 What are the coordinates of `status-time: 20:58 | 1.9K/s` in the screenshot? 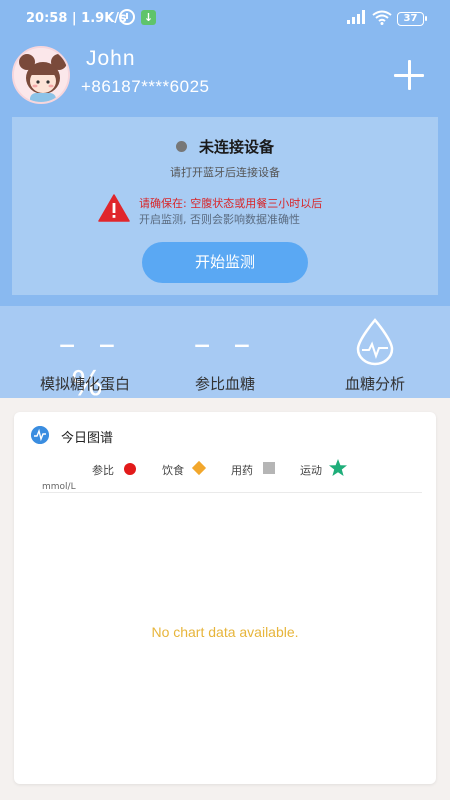 It's located at (76, 18).